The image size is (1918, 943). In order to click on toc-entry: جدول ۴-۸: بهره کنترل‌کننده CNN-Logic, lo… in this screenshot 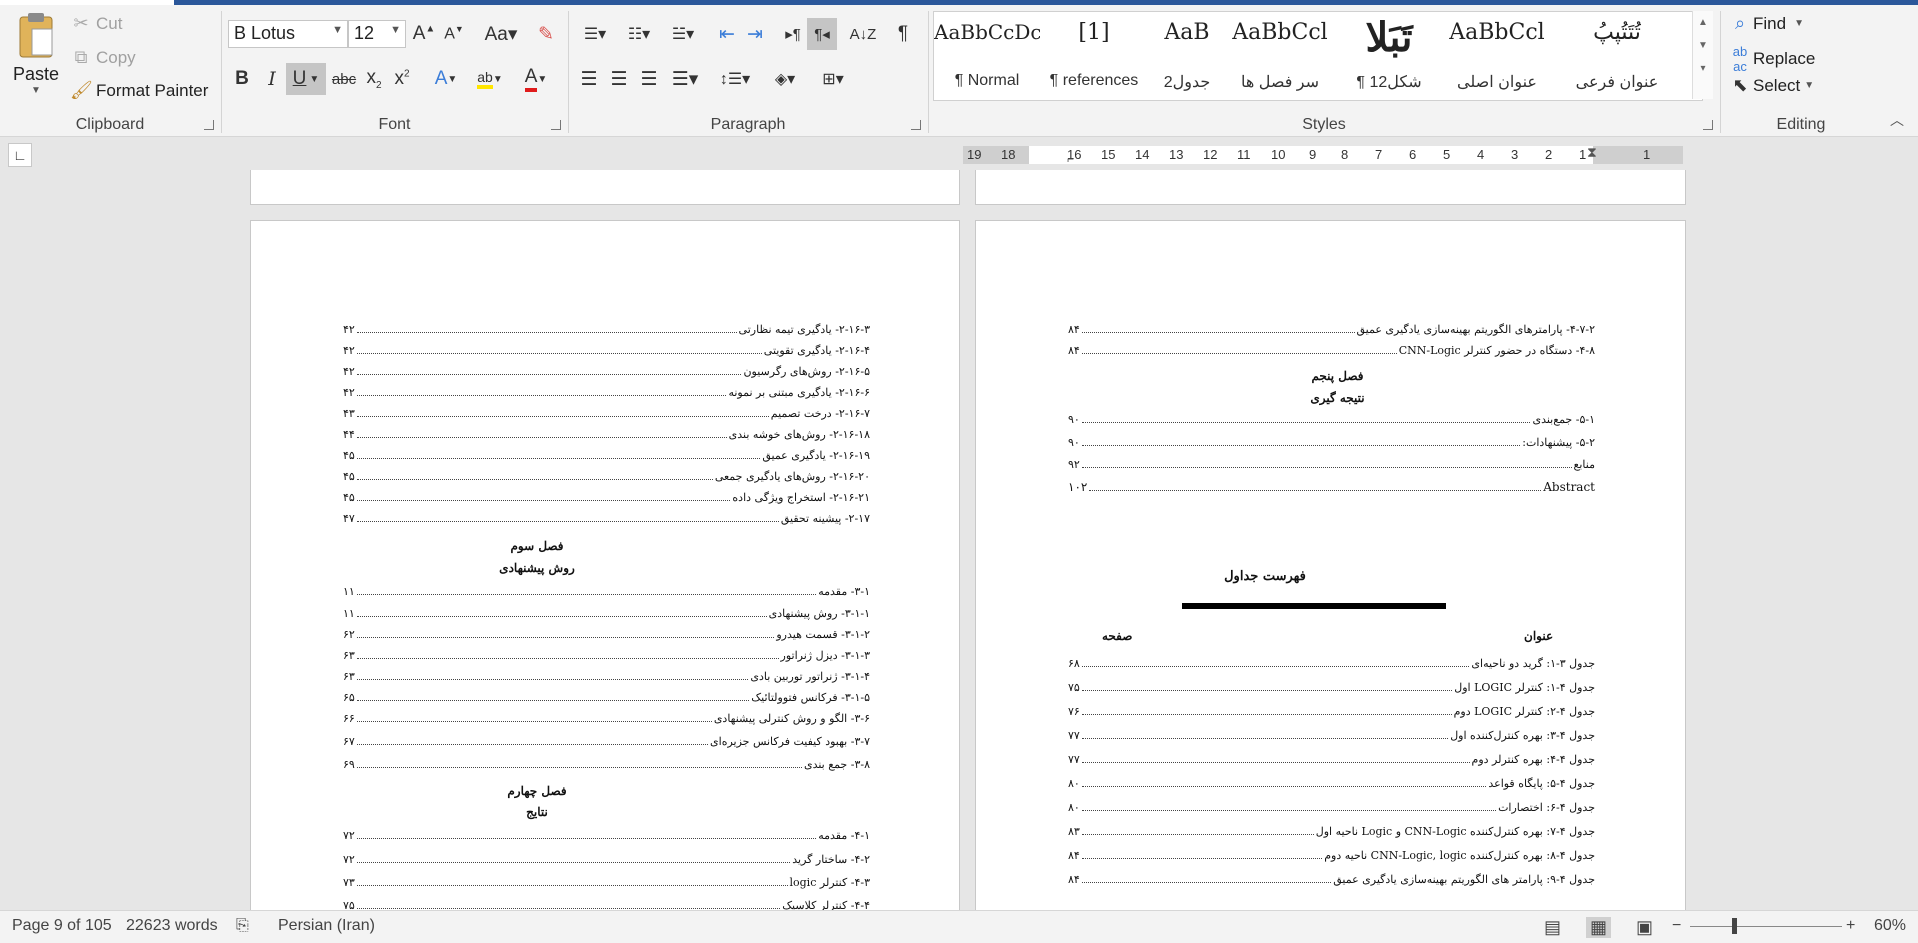, I will do `click(1331, 855)`.